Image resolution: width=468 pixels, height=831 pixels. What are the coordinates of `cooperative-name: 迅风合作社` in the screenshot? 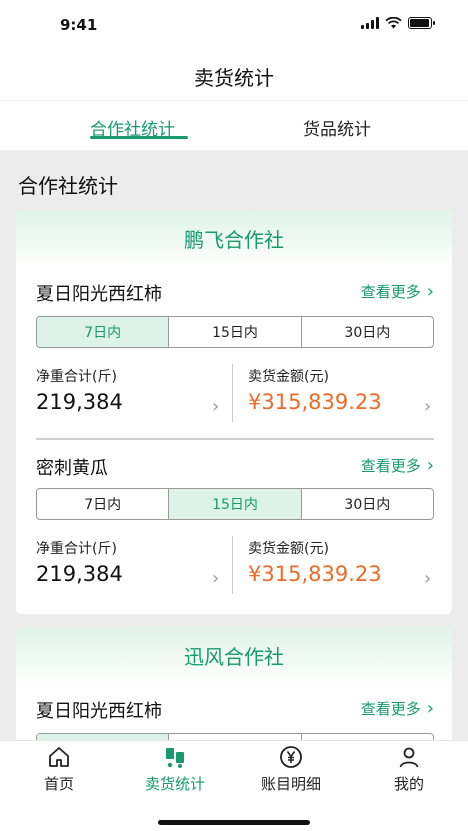 It's located at (234, 656).